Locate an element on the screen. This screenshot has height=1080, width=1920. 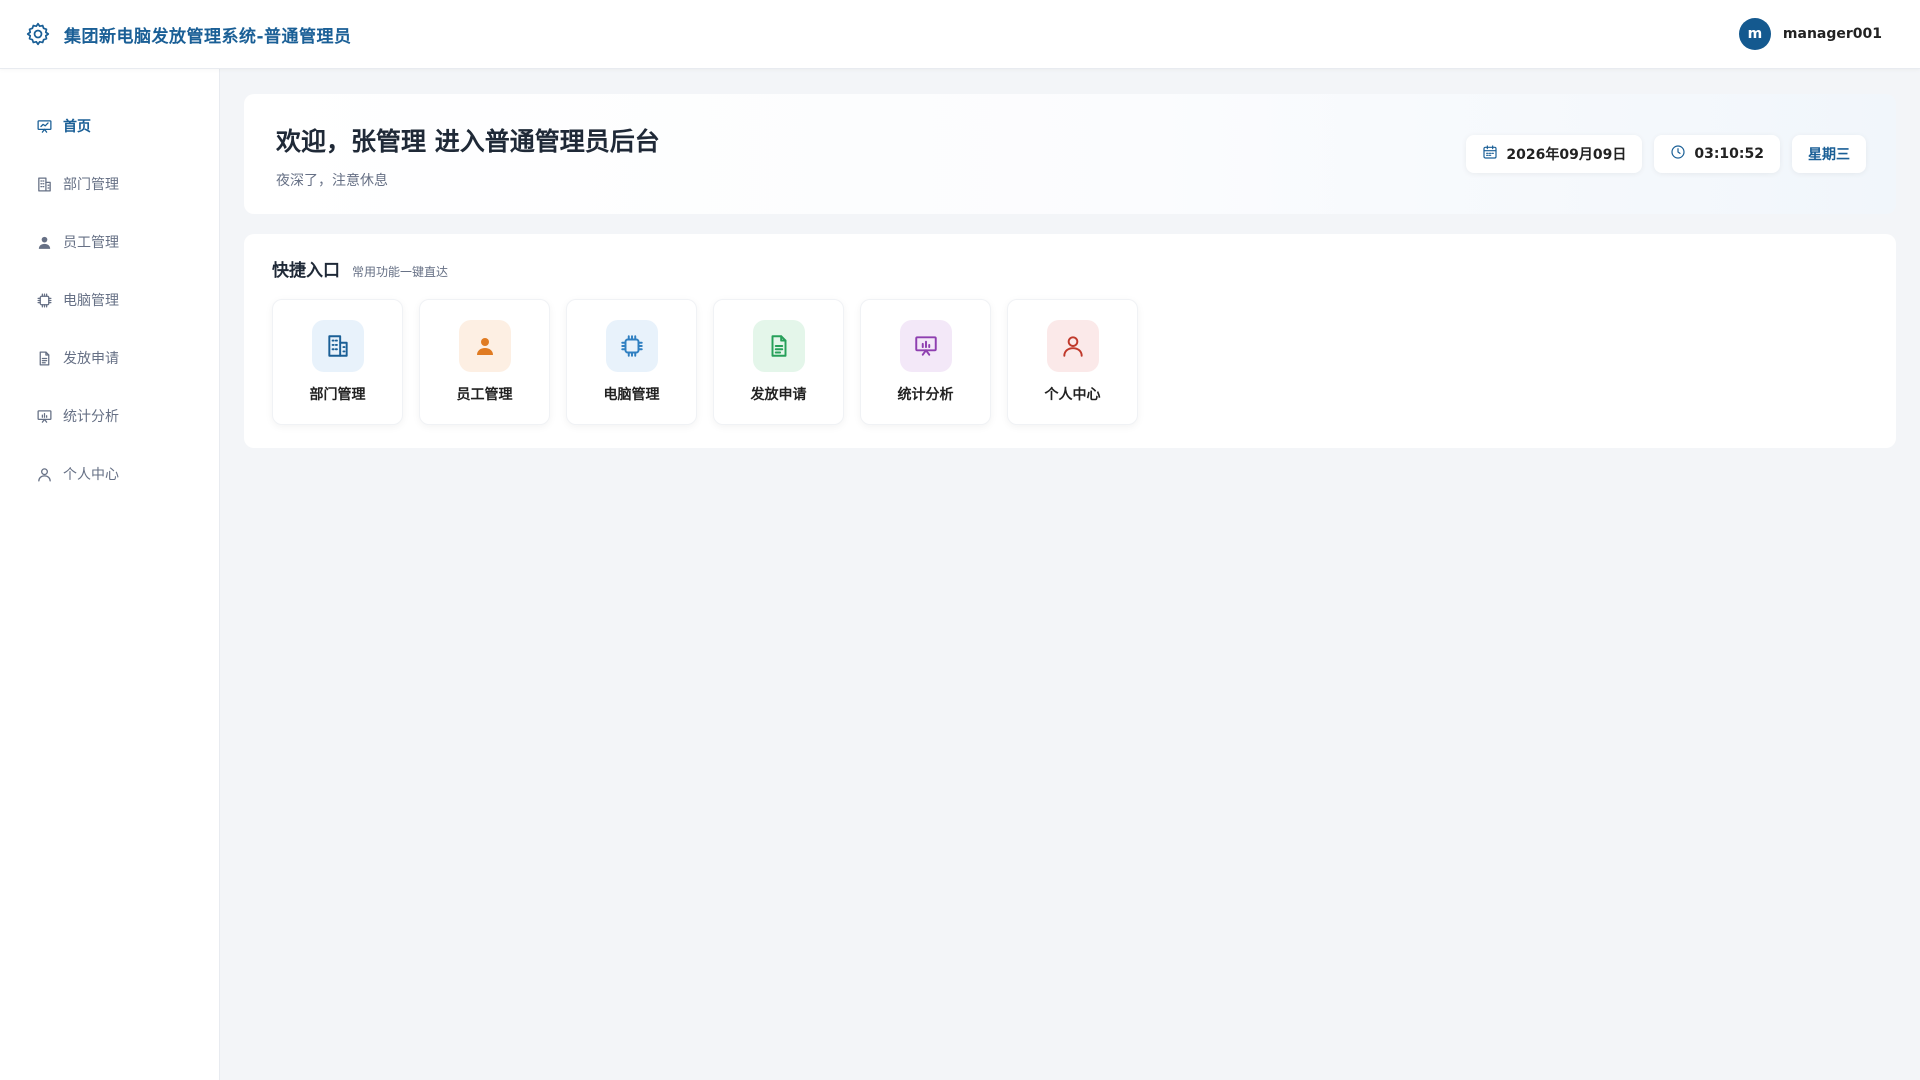
quick-card-label: 部门管理 is located at coordinates (337, 395).